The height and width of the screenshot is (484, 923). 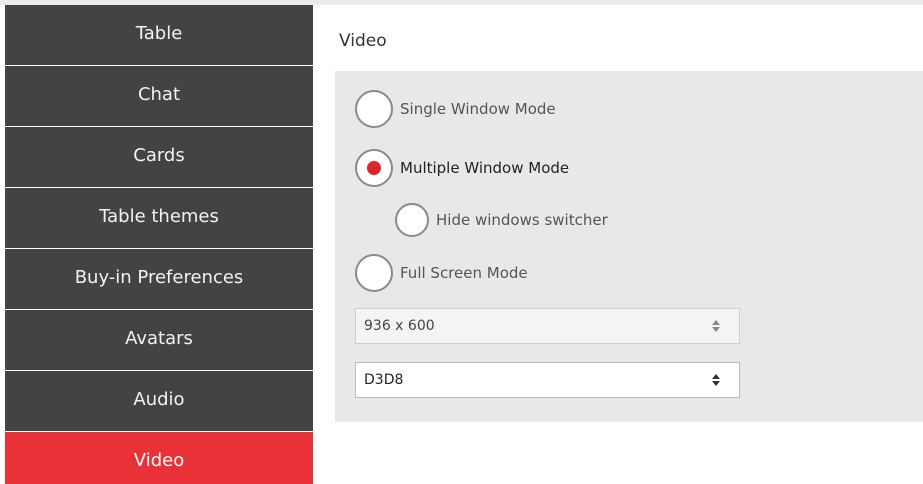 I want to click on sidebar-item-label: Chat, so click(x=159, y=94).